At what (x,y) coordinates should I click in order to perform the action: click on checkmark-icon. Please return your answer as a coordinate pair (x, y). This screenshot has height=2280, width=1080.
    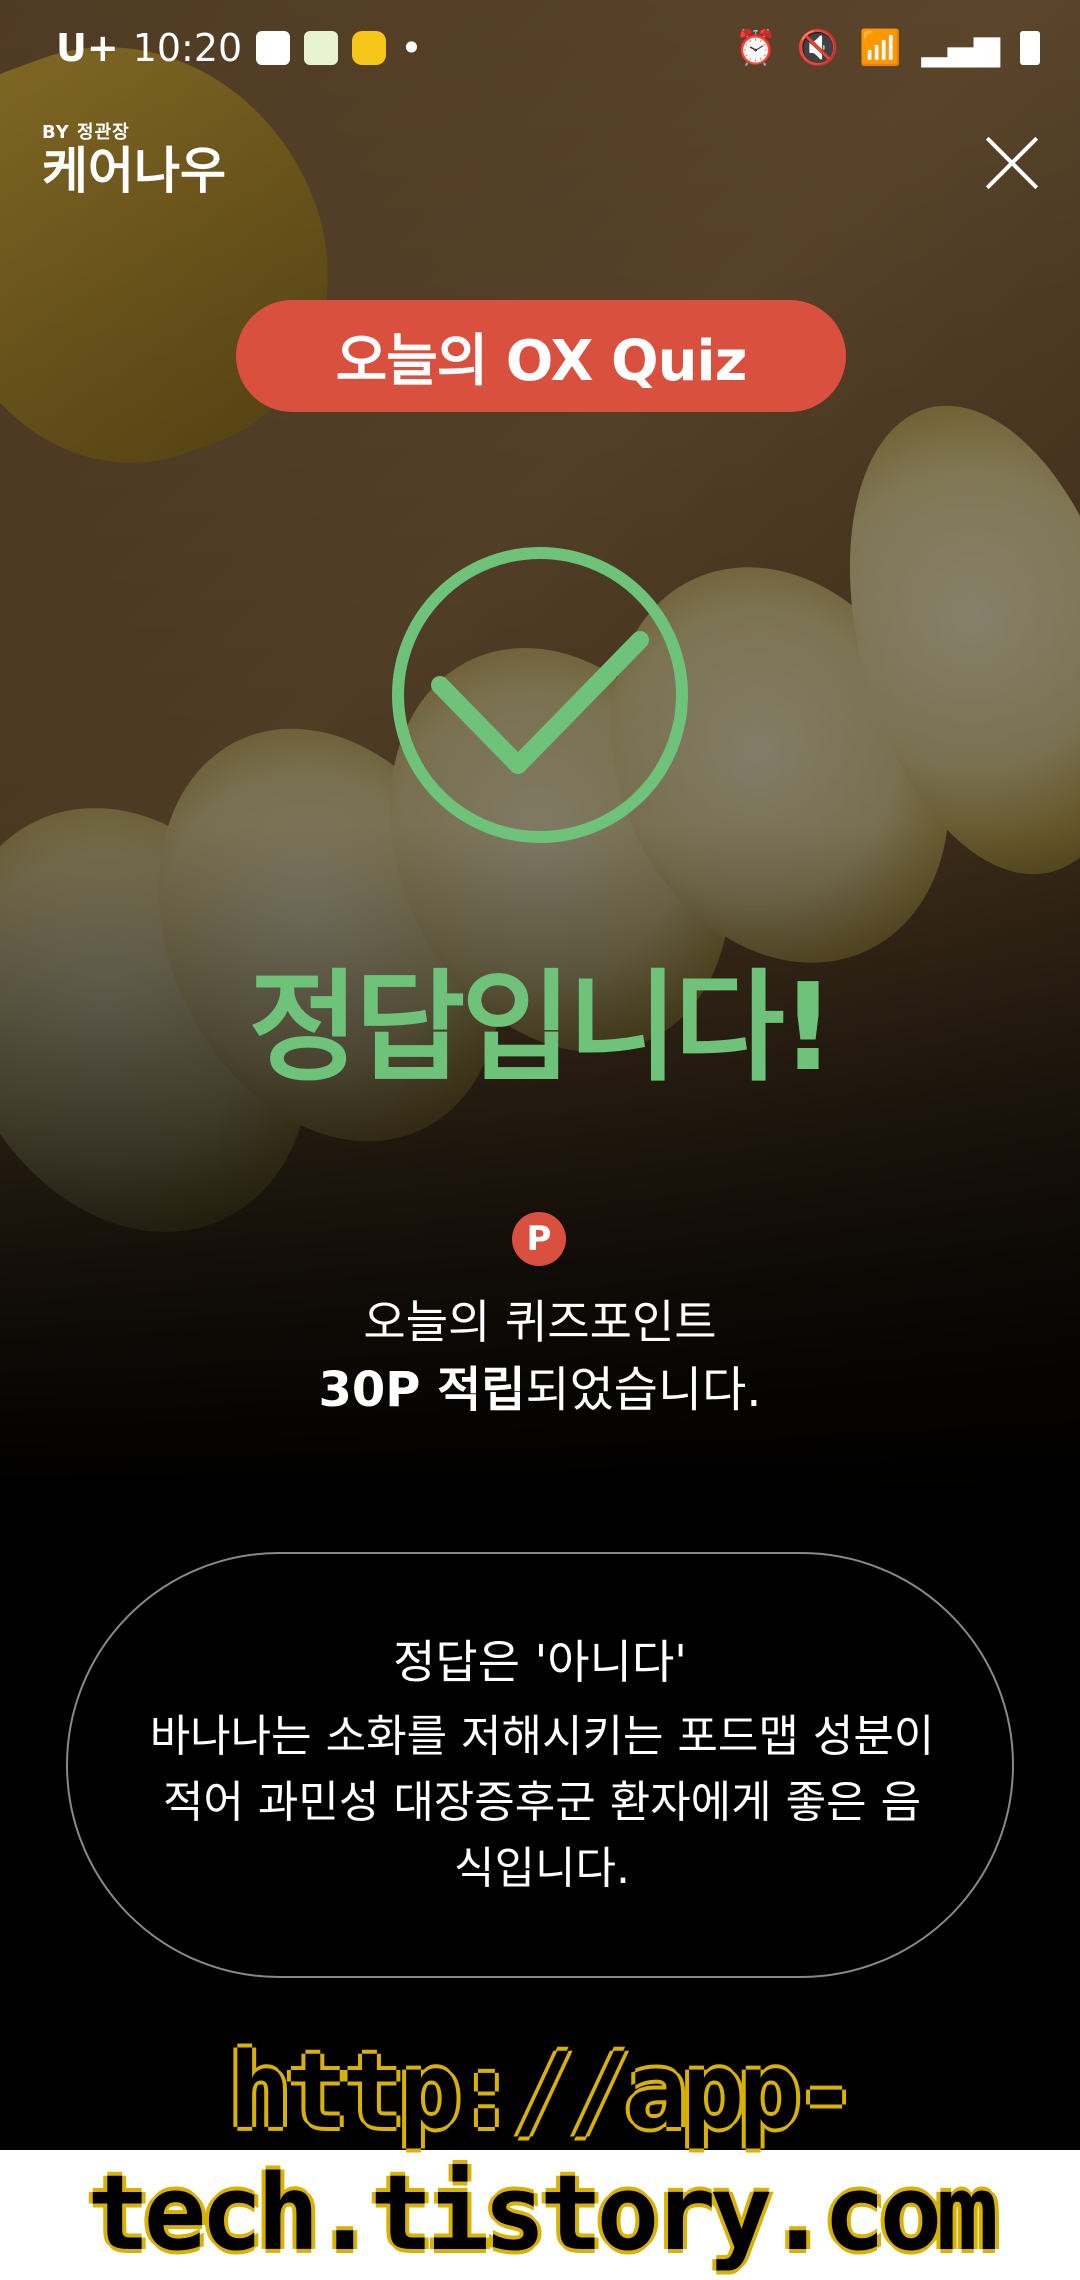
    Looking at the image, I should click on (540, 695).